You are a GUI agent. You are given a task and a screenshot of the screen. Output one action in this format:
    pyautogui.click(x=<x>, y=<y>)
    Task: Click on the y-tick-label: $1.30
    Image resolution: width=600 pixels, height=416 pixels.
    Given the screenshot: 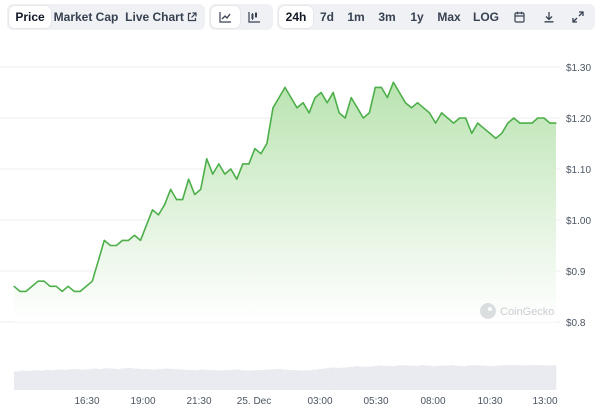 What is the action you would take?
    pyautogui.click(x=578, y=68)
    